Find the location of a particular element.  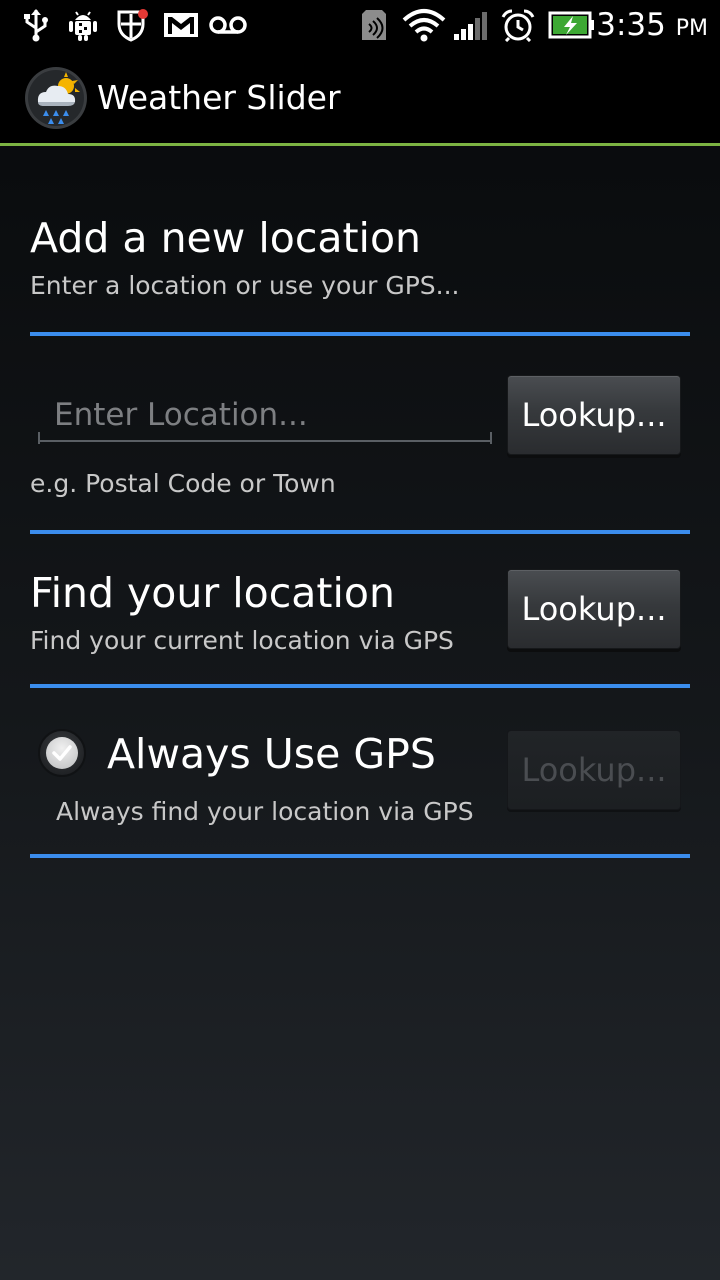

always-gps-checkbox is located at coordinates (62, 753).